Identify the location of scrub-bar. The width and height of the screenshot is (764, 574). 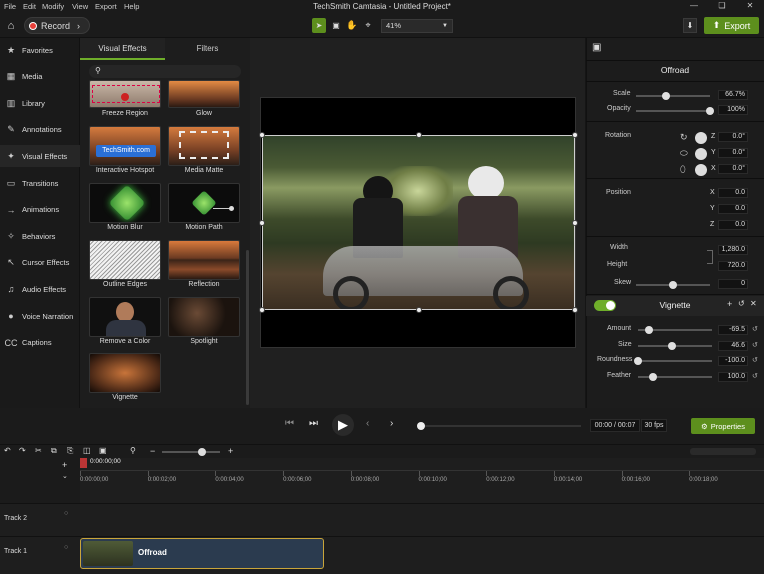
(499, 426).